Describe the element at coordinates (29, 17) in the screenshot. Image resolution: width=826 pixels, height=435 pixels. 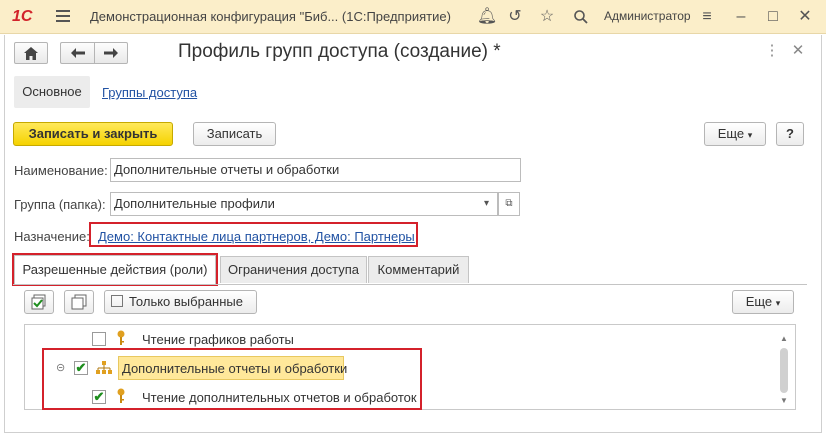
I see `app-logo: 1С` at that location.